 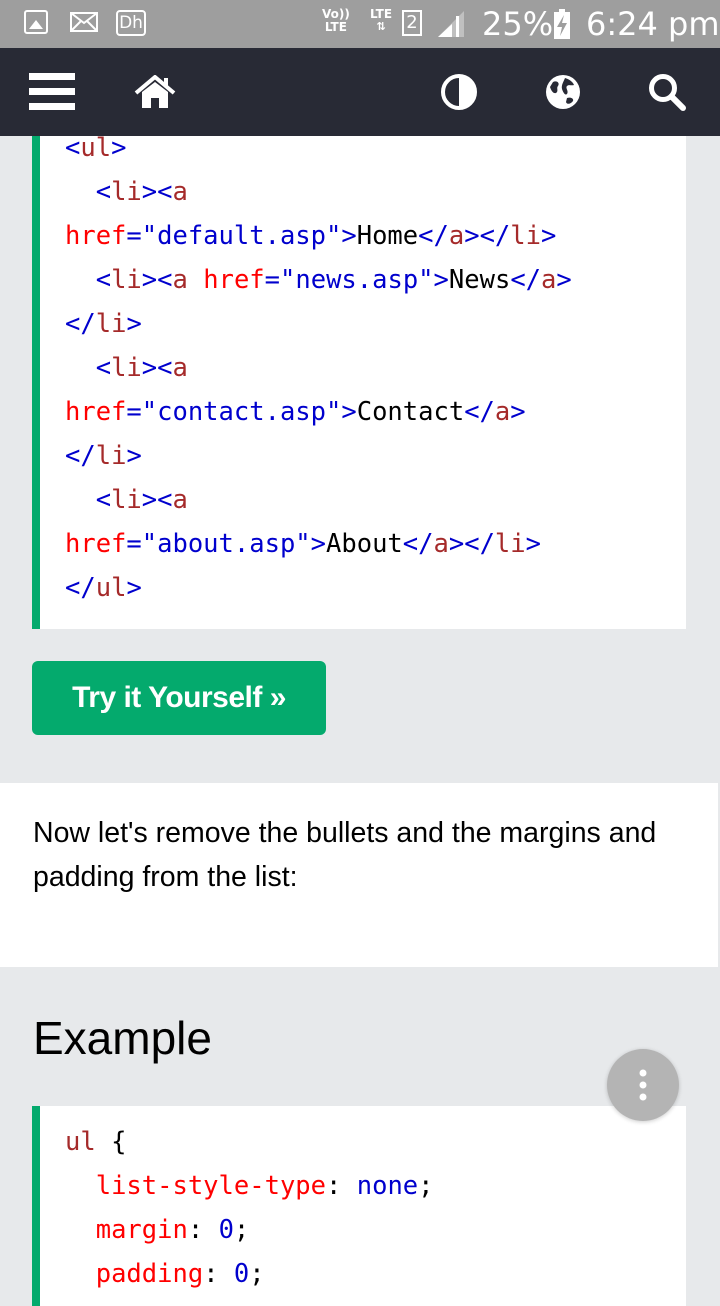 I want to click on volte-indicator: Vo)) LTE, so click(x=336, y=21).